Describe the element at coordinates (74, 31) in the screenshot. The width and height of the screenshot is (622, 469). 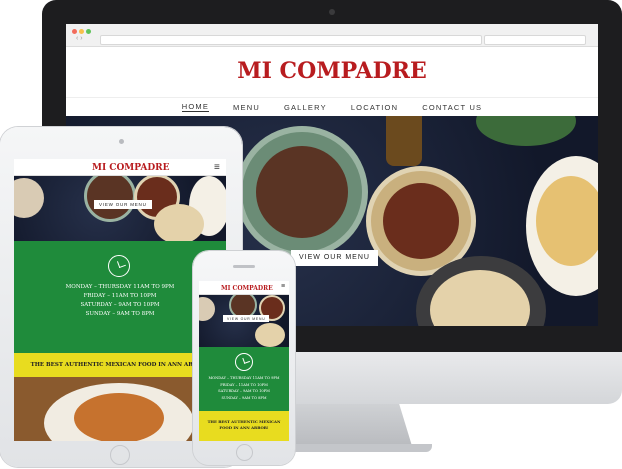
I see `close-dot-icon` at that location.